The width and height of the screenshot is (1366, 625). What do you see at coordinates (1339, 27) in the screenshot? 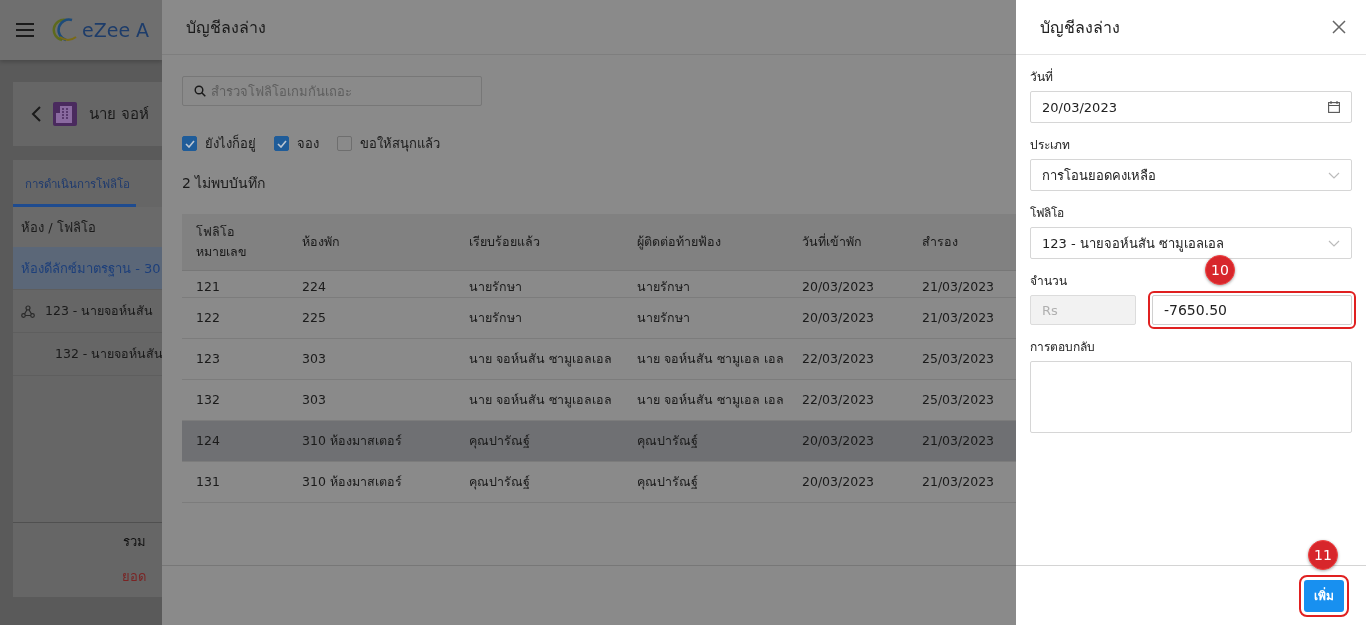
I see `close-icon` at bounding box center [1339, 27].